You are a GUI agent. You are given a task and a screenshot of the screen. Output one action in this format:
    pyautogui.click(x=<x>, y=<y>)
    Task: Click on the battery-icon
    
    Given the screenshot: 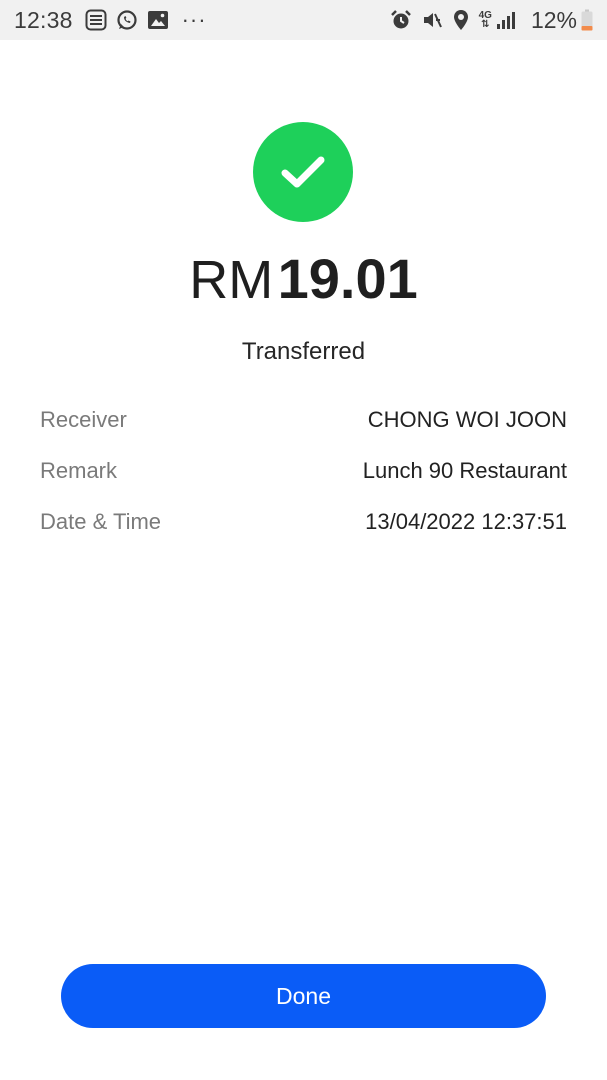 What is the action you would take?
    pyautogui.click(x=587, y=20)
    